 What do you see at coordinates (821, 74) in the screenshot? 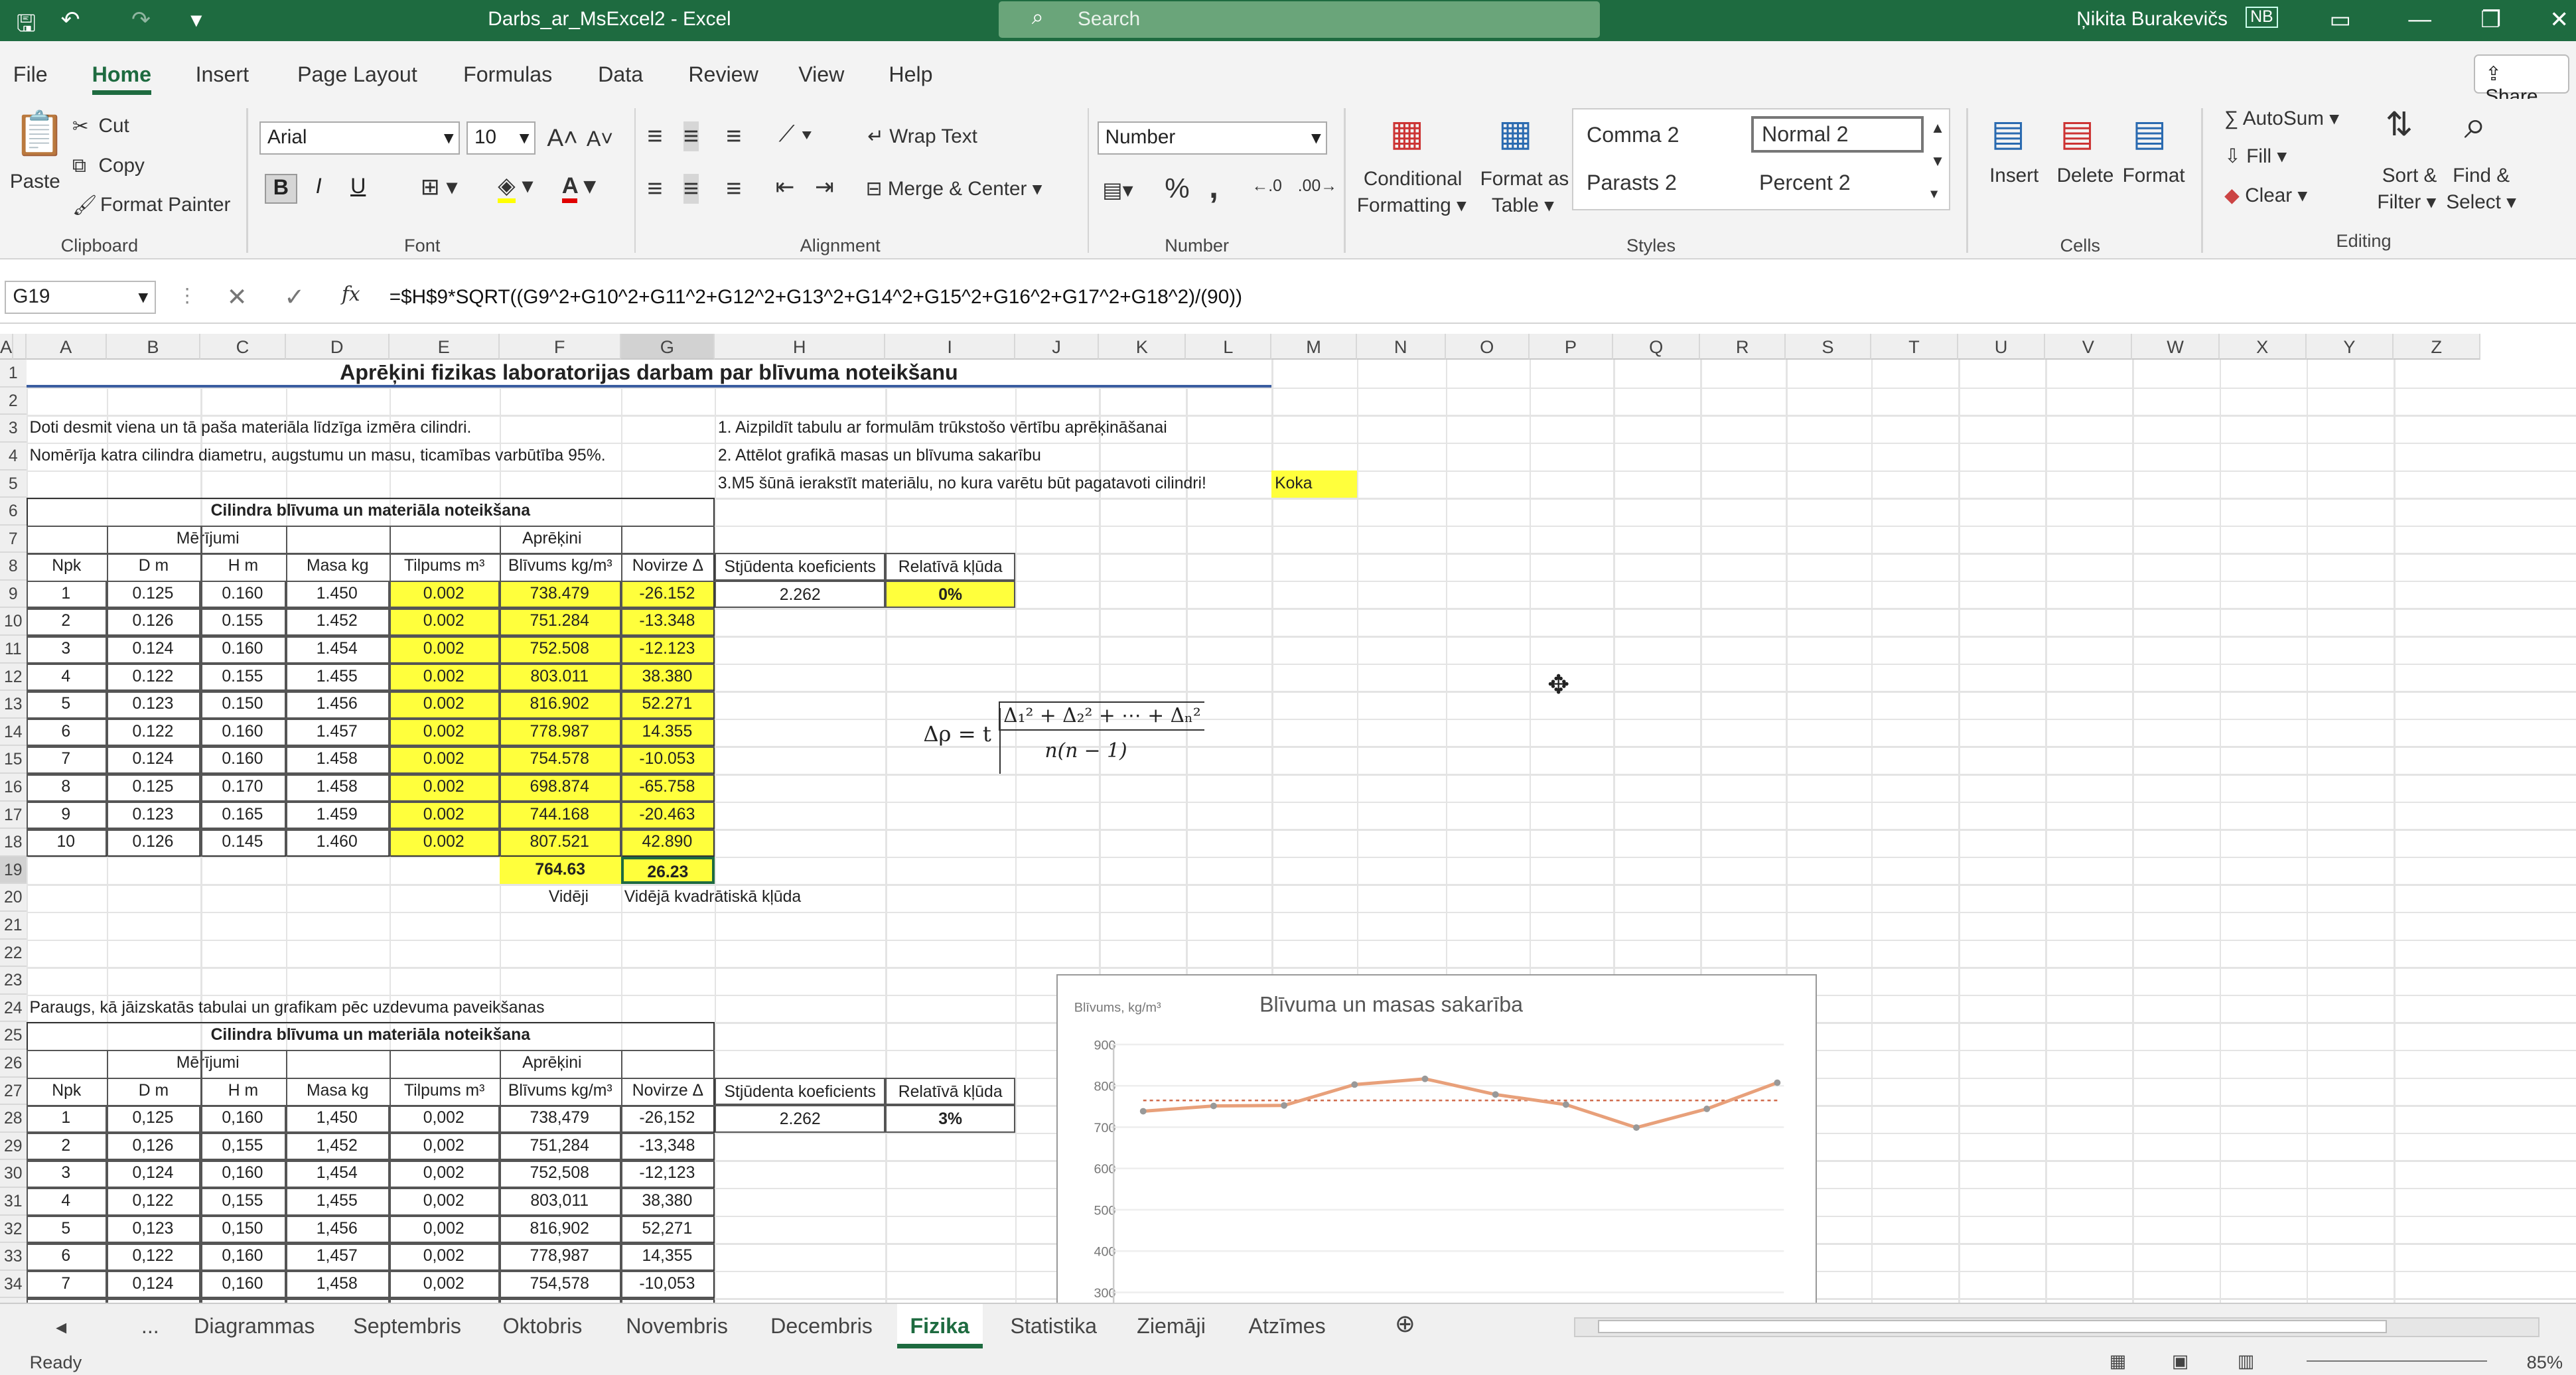
I see `menu-view: View` at bounding box center [821, 74].